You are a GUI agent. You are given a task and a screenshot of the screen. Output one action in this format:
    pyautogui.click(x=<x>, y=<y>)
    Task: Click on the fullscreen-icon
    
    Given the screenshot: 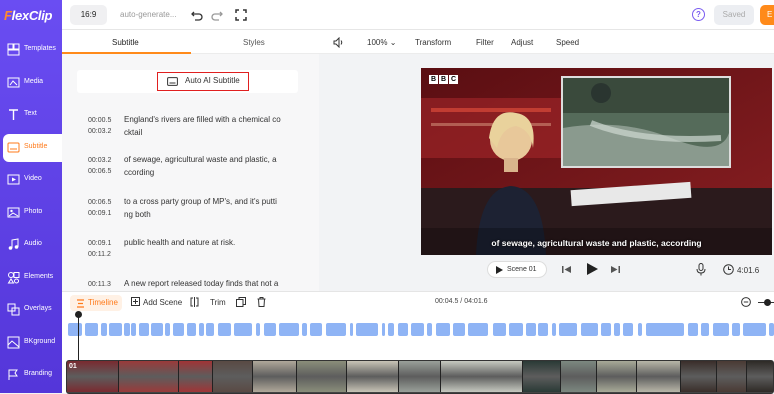 What is the action you would take?
    pyautogui.click(x=241, y=15)
    